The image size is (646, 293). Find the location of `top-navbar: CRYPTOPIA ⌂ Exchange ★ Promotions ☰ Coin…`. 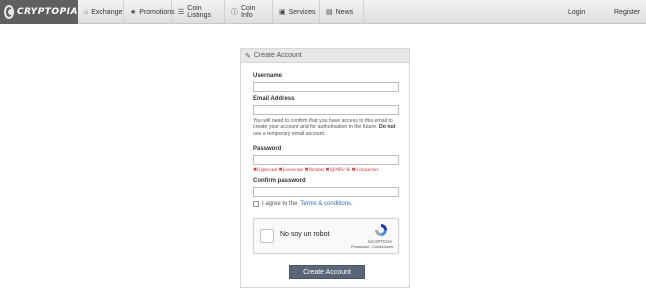

top-navbar: CRYPTOPIA ⌂ Exchange ★ Promotions ☰ Coin… is located at coordinates (323, 12).